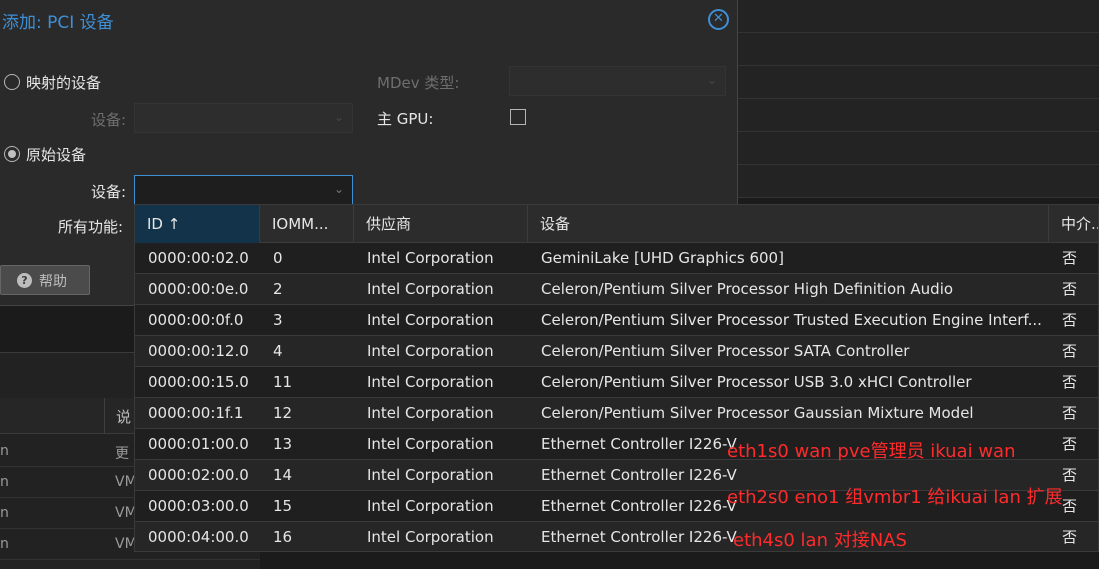 This screenshot has height=569, width=1099. What do you see at coordinates (58, 23) in the screenshot?
I see `dialog-title: 添加: PCI 设备` at bounding box center [58, 23].